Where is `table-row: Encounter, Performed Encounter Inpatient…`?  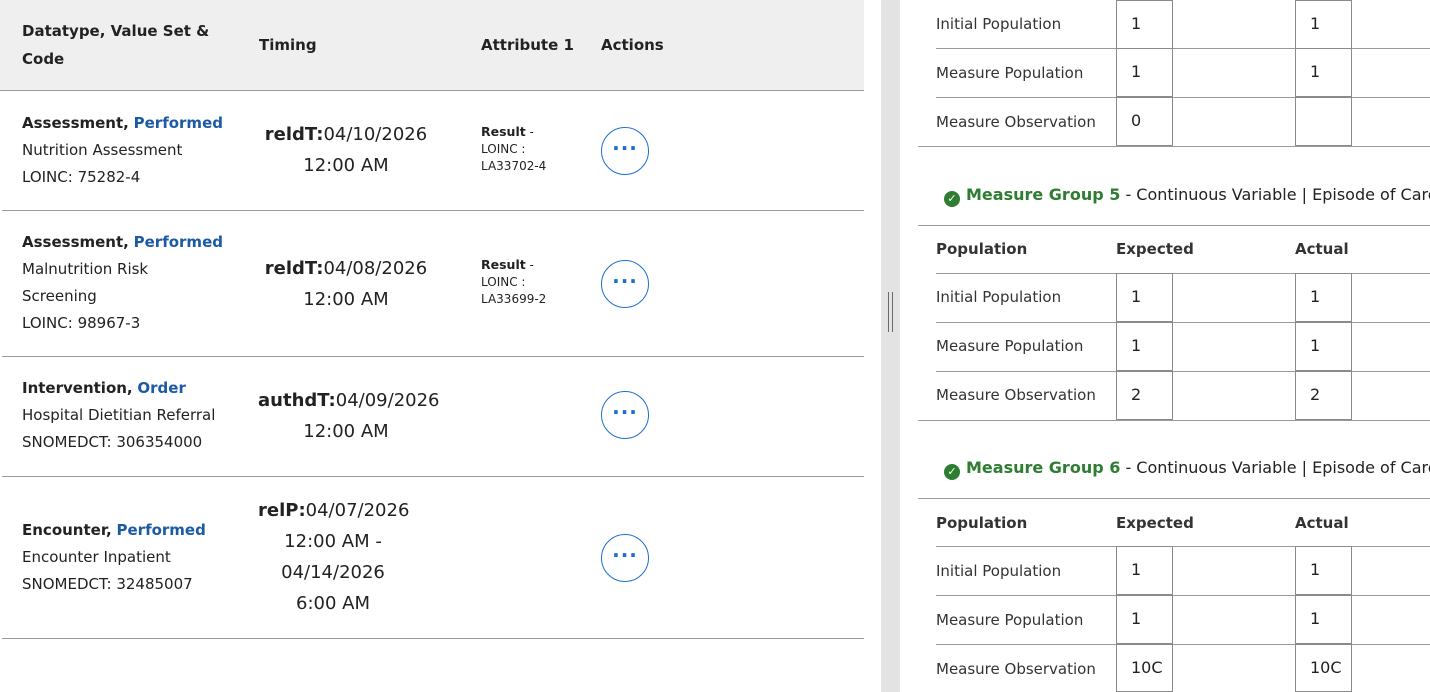 table-row: Encounter, Performed Encounter Inpatient… is located at coordinates (433, 558).